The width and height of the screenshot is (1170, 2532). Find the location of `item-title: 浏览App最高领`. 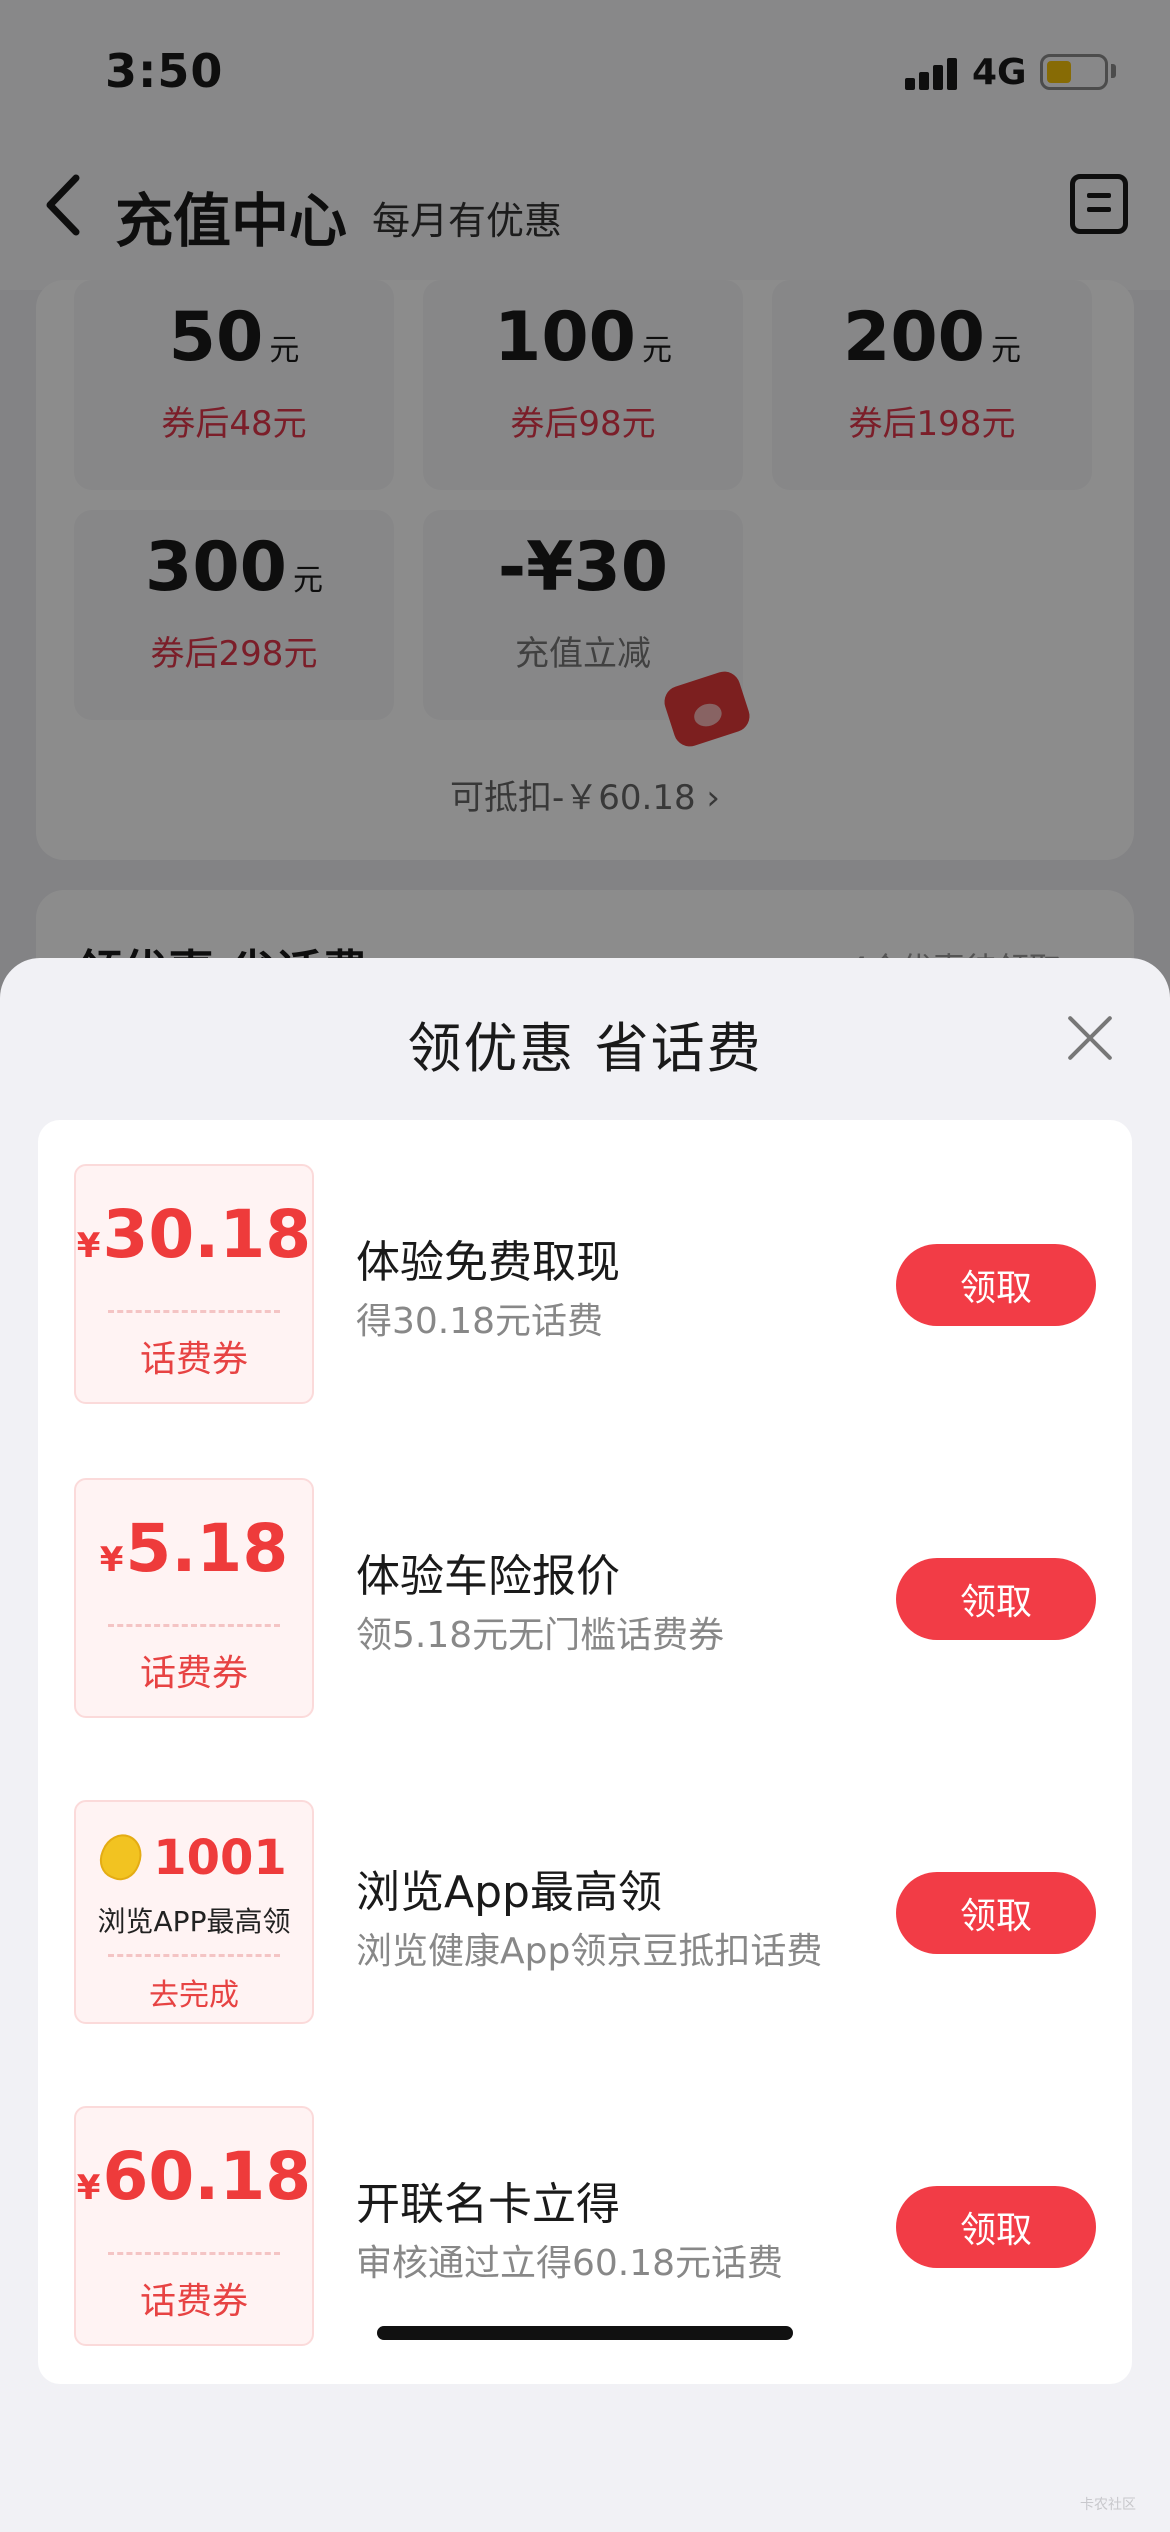

item-title: 浏览App最高领 is located at coordinates (509, 1892).